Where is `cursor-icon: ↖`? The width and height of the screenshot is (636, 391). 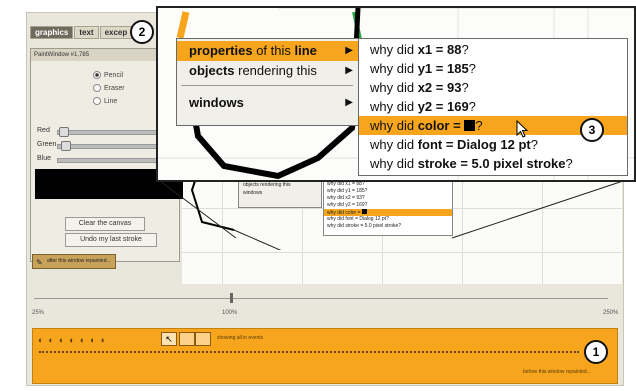 cursor-icon: ↖ is located at coordinates (169, 339).